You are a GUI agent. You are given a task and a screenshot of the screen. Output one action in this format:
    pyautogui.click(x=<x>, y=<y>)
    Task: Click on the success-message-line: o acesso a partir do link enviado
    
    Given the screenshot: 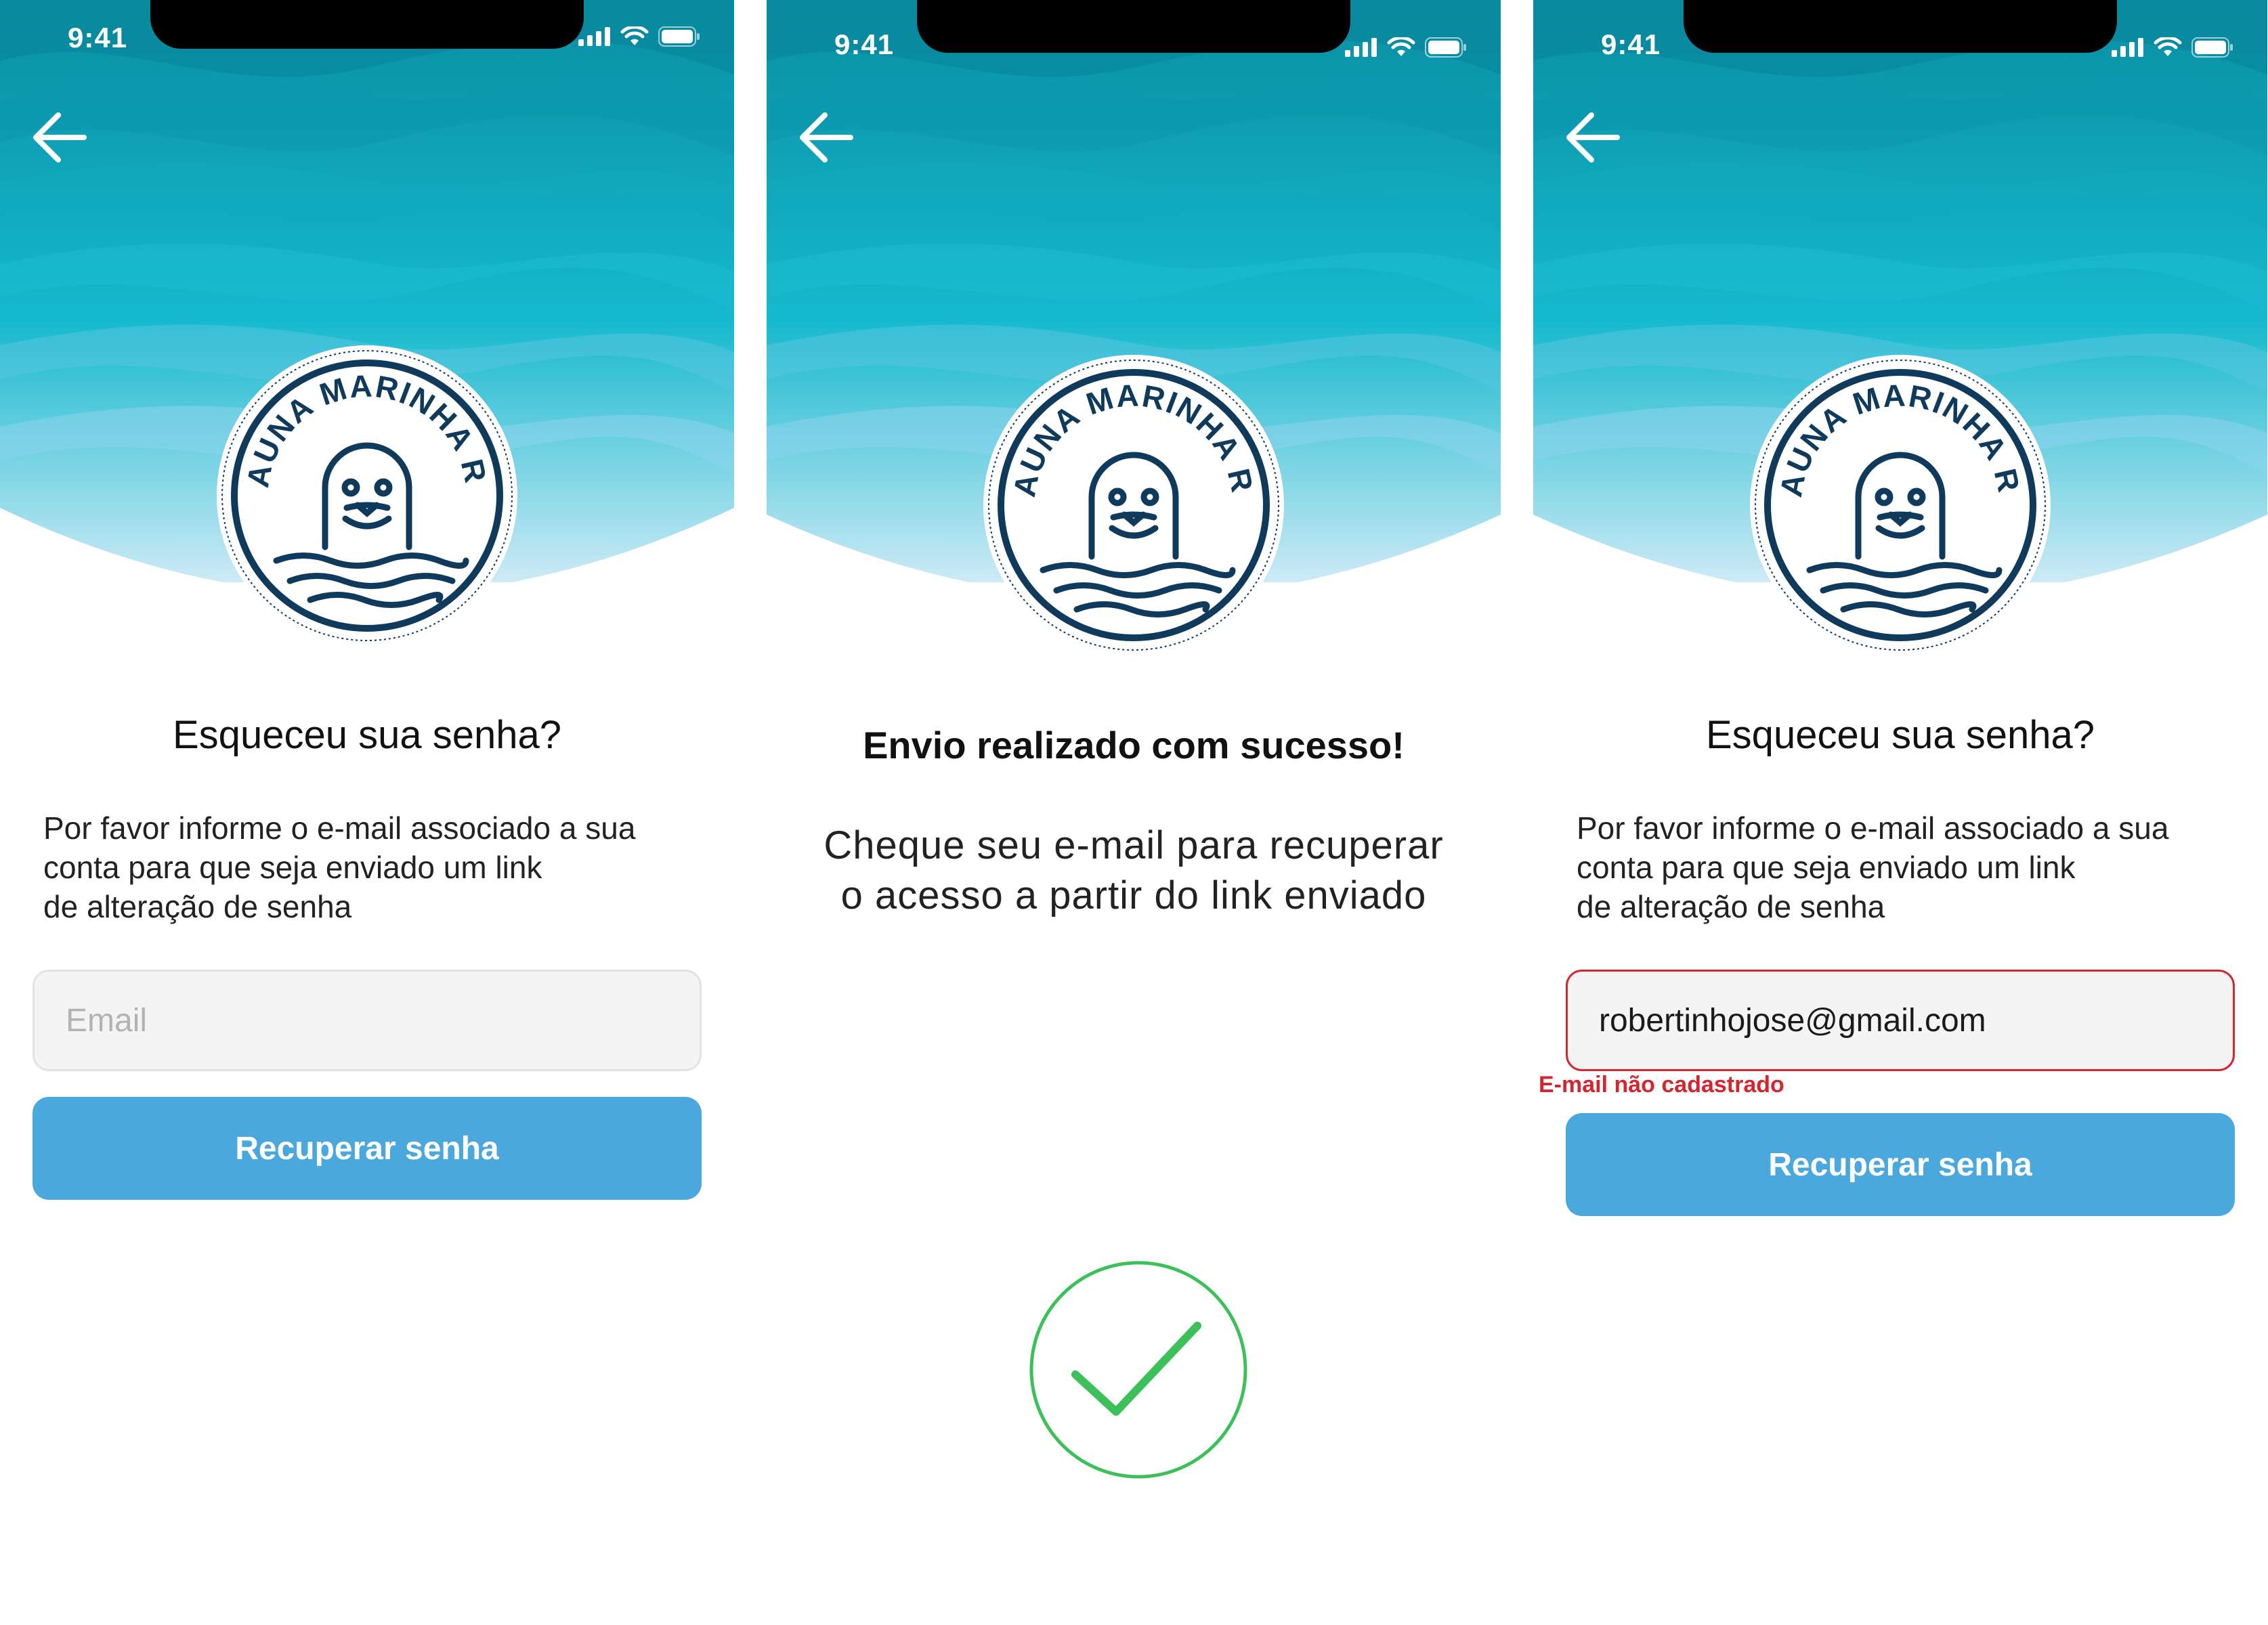 What is the action you would take?
    pyautogui.click(x=1133, y=895)
    